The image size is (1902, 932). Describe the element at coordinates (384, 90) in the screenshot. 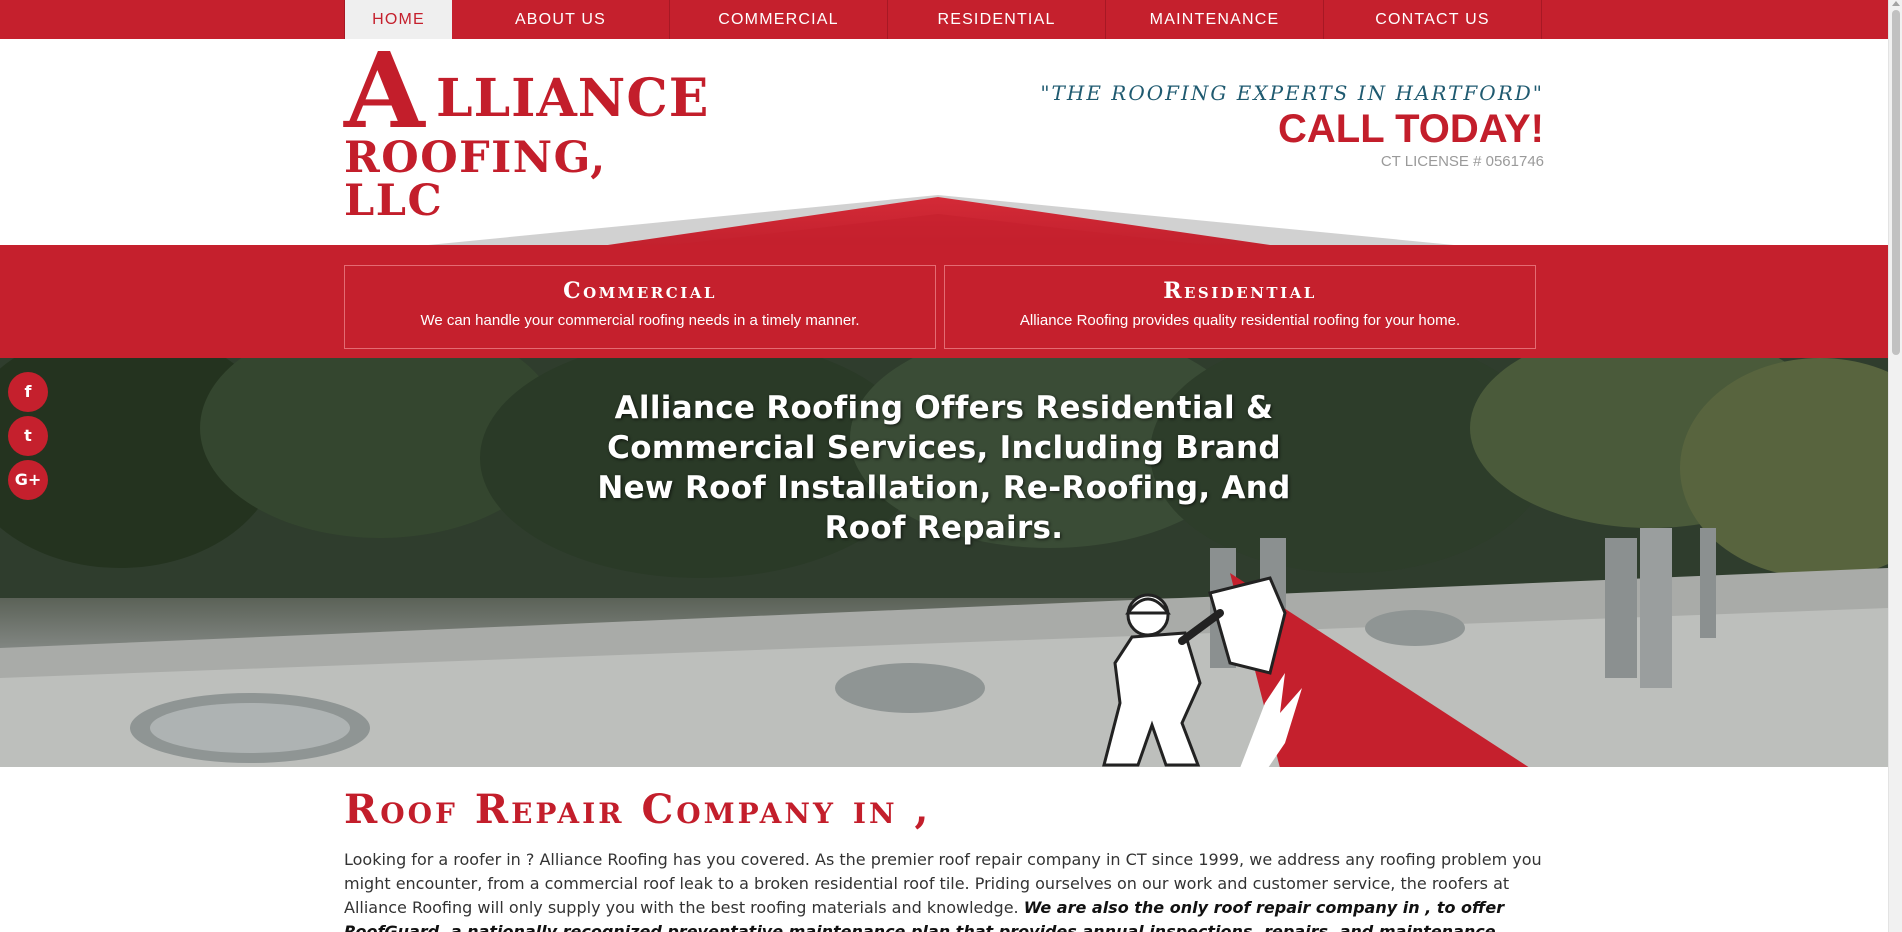

I see `logo-letter: A` at that location.